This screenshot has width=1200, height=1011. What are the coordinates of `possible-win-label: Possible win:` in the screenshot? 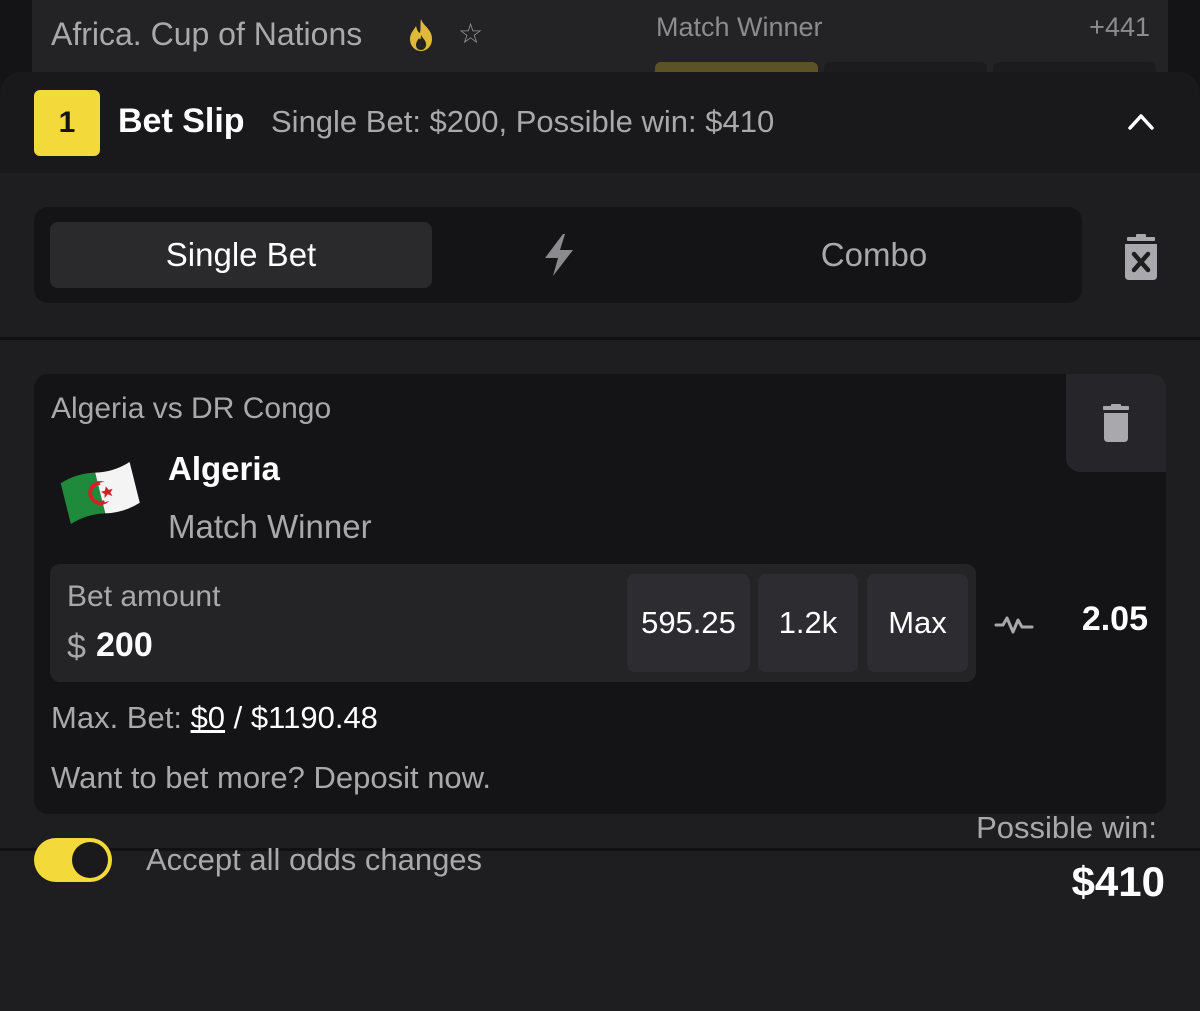 It's located at (1066, 827).